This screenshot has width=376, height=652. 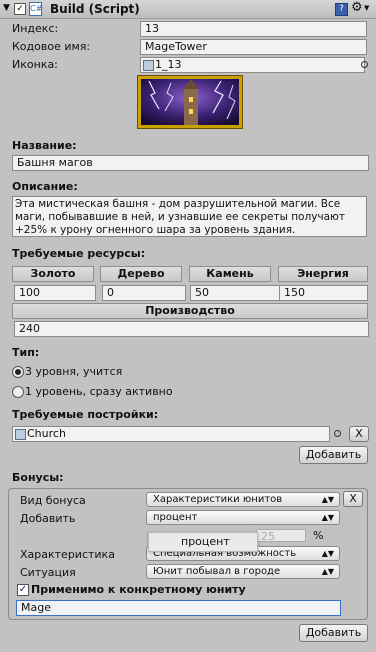 What do you see at coordinates (253, 47) in the screenshot?
I see `code-name-field: MageTower` at bounding box center [253, 47].